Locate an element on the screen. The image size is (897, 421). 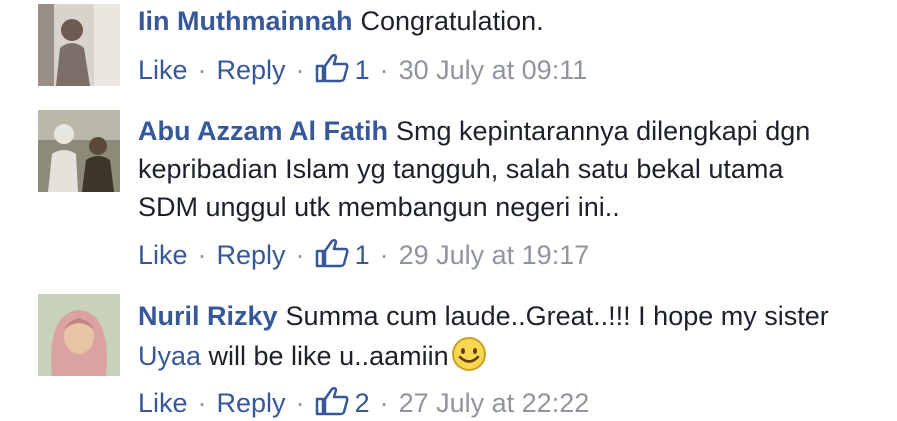
comment-author: Iin Muthmainnah is located at coordinates (245, 21).